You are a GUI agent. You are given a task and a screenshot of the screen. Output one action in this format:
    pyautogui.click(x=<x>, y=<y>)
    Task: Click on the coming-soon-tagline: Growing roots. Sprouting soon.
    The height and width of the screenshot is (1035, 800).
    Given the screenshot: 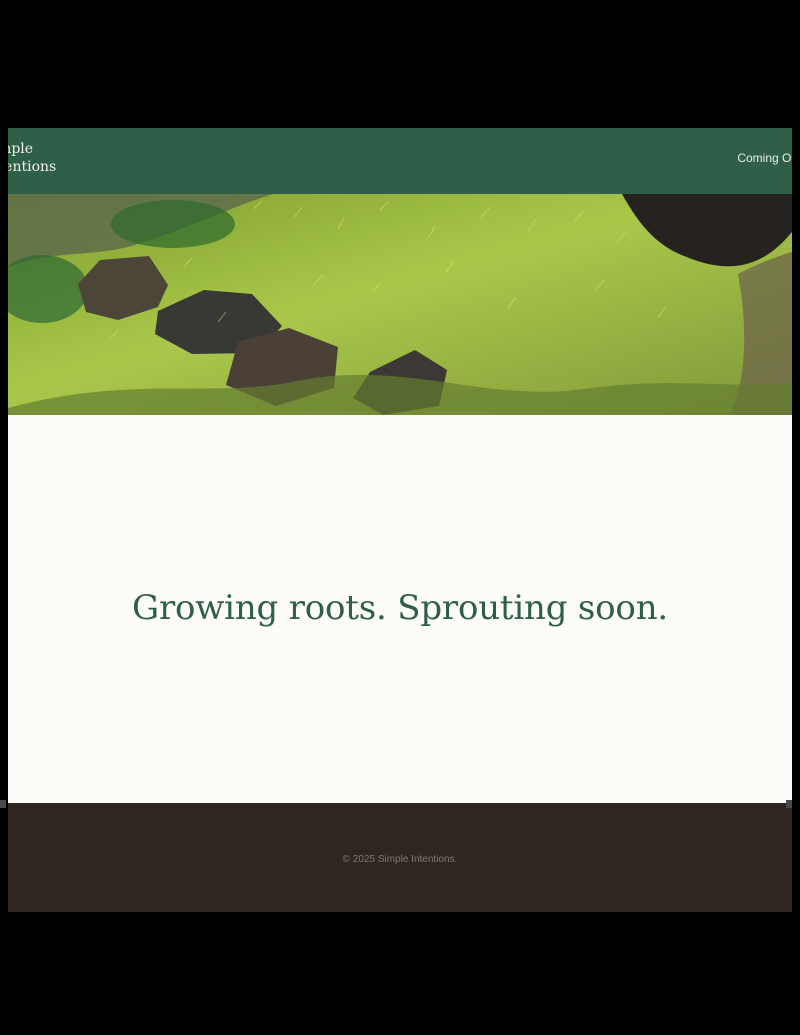 What is the action you would take?
    pyautogui.click(x=400, y=608)
    